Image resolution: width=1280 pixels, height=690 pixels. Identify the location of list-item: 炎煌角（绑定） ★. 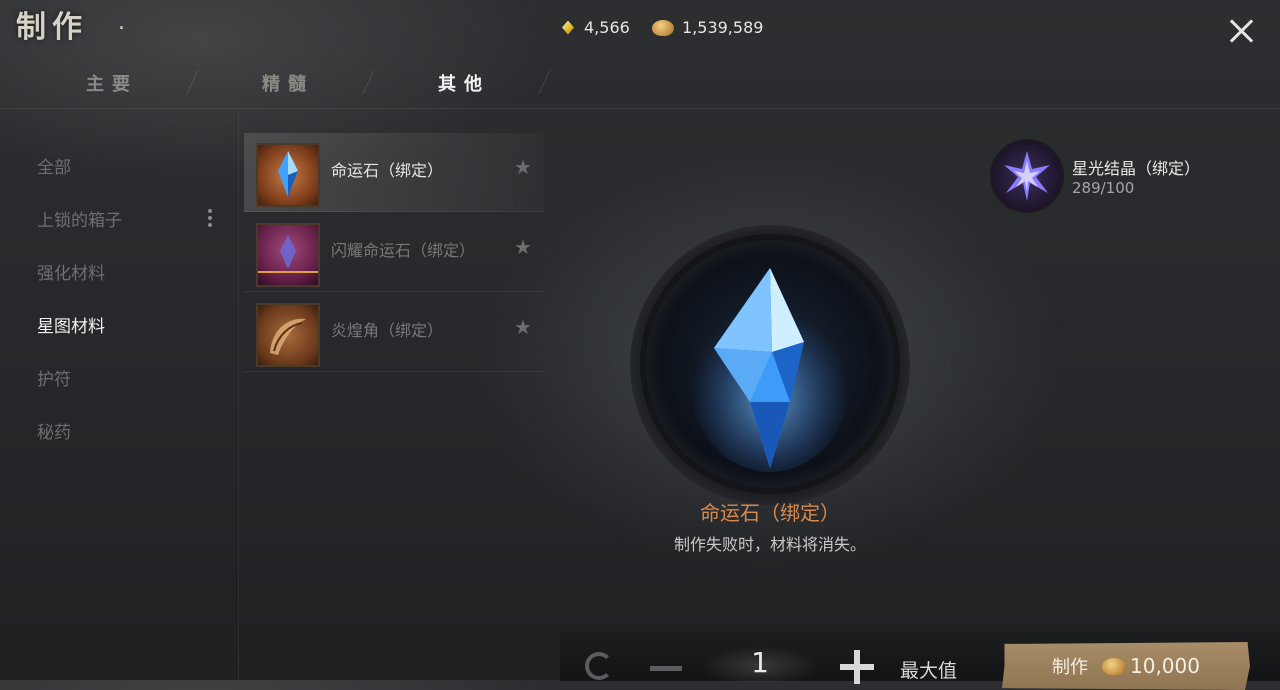
(394, 332).